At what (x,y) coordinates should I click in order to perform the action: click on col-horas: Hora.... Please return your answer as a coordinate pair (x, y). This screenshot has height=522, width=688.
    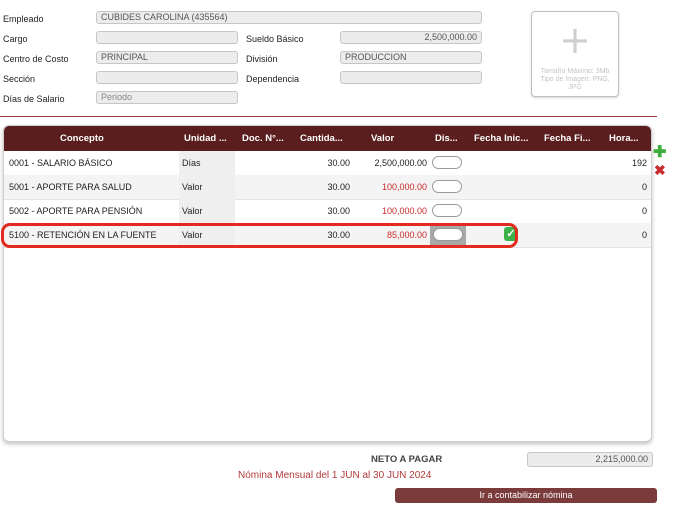
    Looking at the image, I should click on (629, 138).